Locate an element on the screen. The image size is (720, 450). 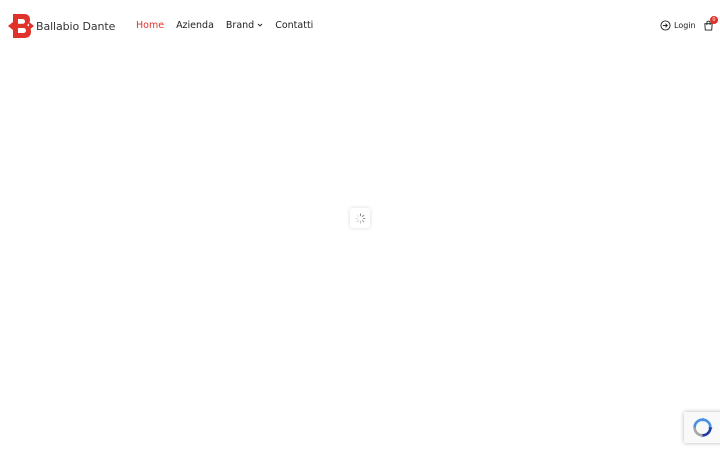
chevron-down-icon is located at coordinates (260, 25).